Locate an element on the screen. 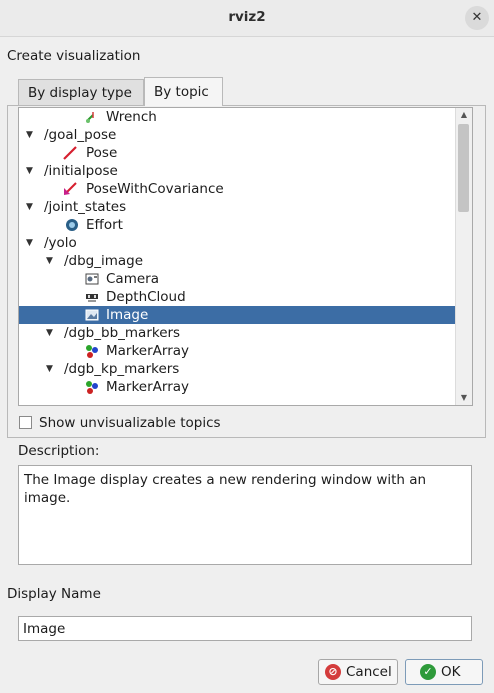 The height and width of the screenshot is (693, 494). close-icon: ✕ is located at coordinates (477, 17).